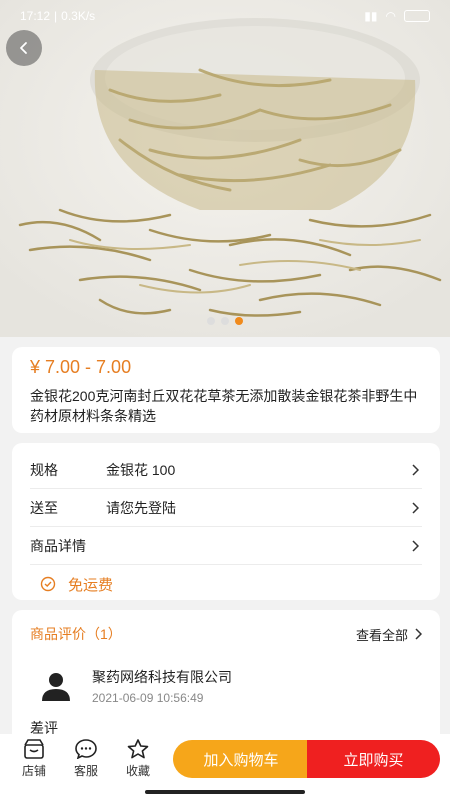 The width and height of the screenshot is (450, 800). What do you see at coordinates (226, 584) in the screenshot?
I see `free-shipping: 免运费` at bounding box center [226, 584].